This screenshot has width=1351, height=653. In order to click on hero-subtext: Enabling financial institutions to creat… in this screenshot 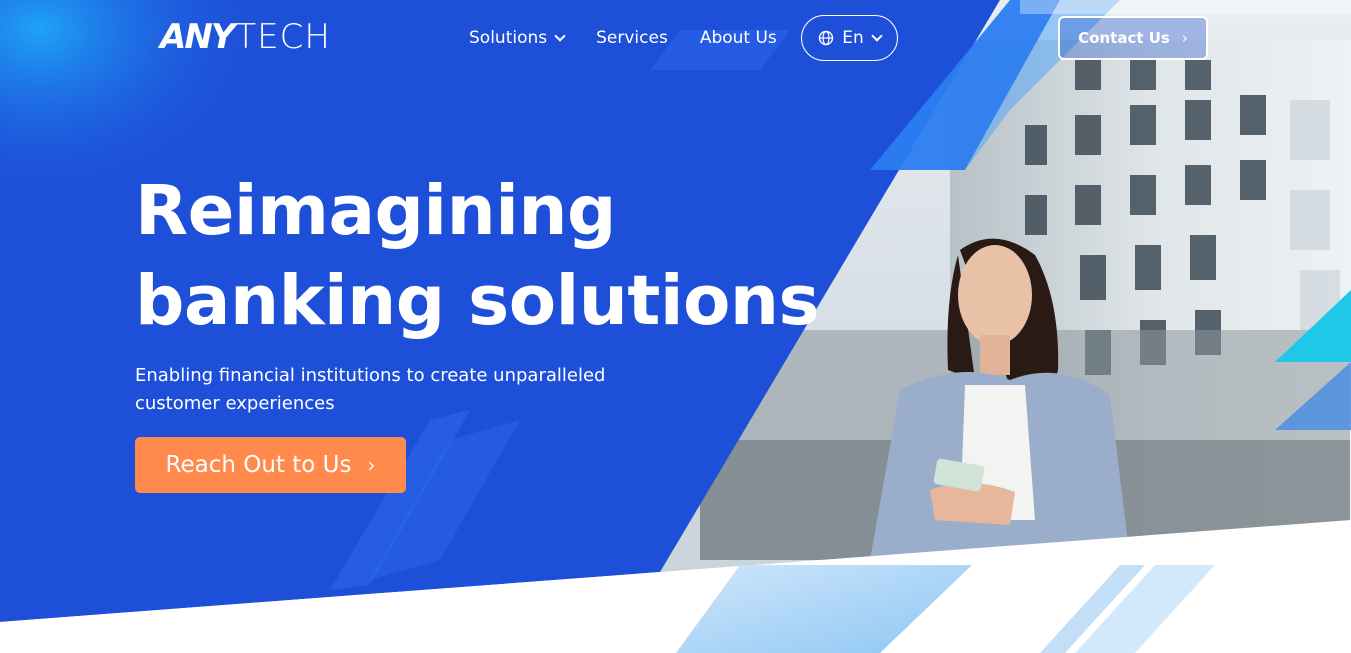, I will do `click(370, 389)`.